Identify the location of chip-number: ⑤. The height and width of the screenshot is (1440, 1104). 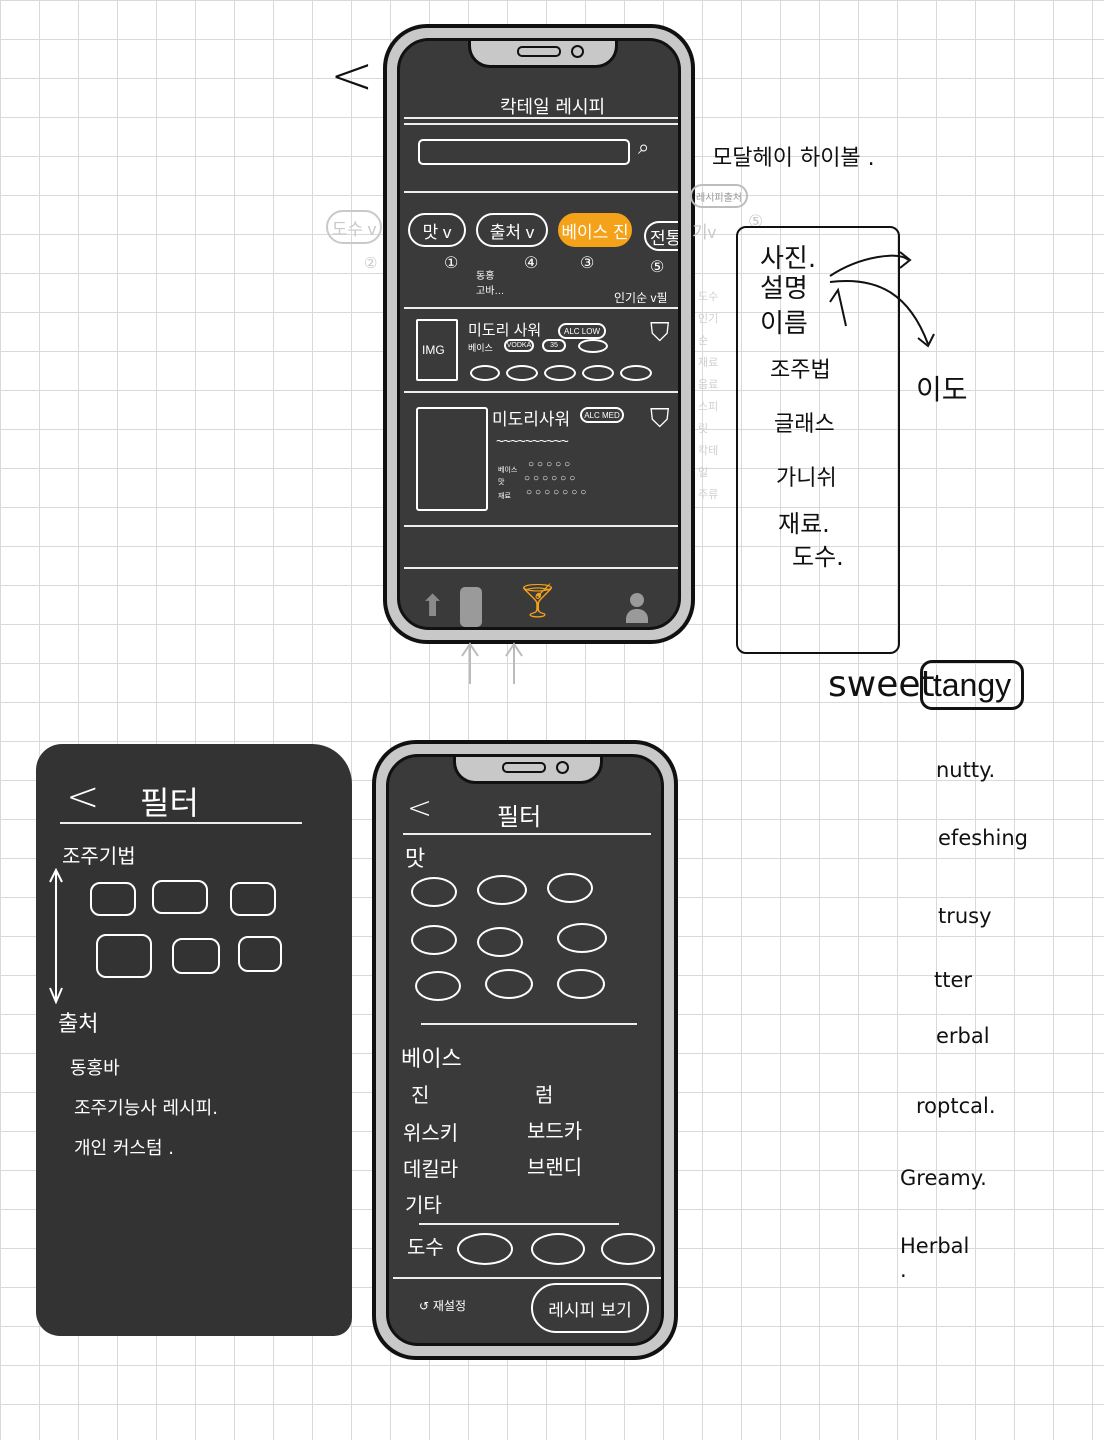
(657, 267).